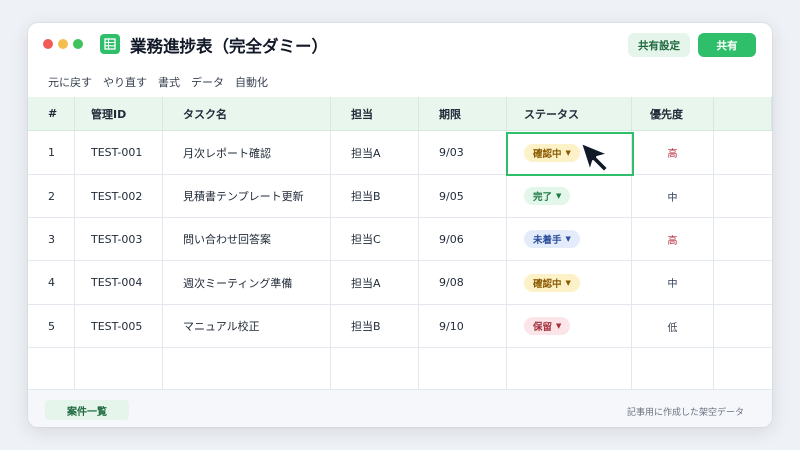  I want to click on menu-redo: やり直す, so click(125, 82).